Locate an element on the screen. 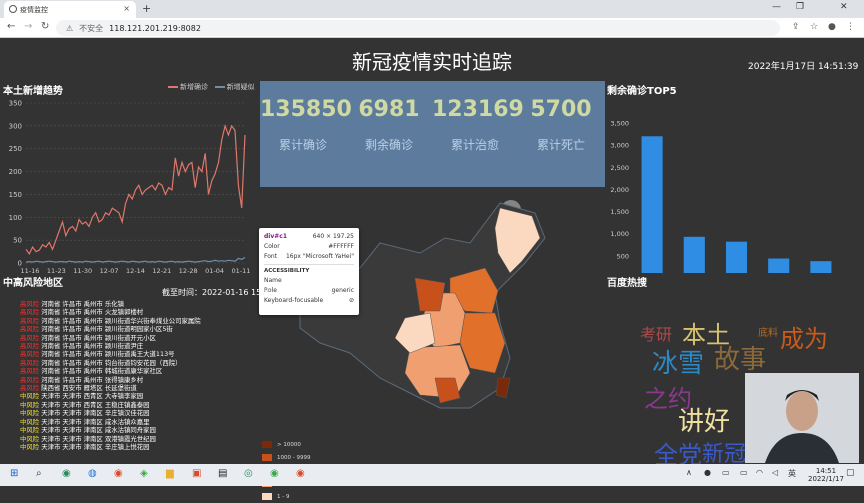 The height and width of the screenshot is (503, 864). share-icon: ⇪ is located at coordinates (796, 27).